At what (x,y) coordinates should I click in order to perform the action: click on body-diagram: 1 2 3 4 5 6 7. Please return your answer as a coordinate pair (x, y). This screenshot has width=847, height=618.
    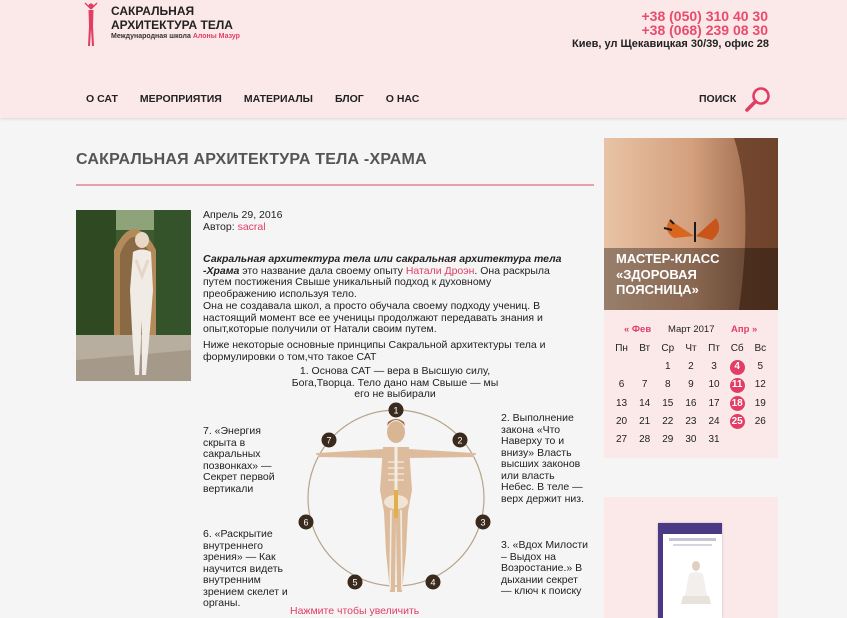
    Looking at the image, I should click on (396, 501).